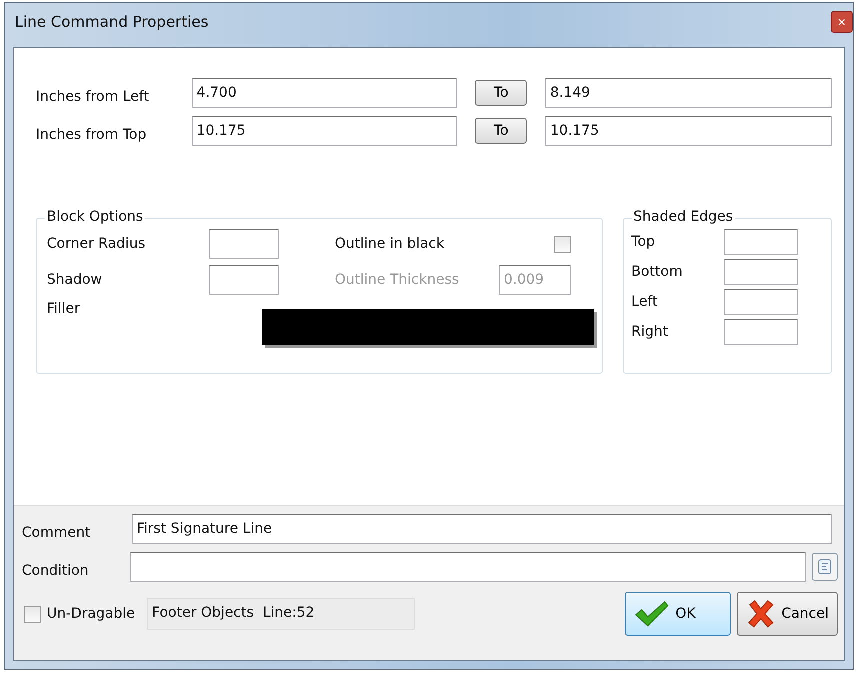 This screenshot has width=856, height=675. What do you see at coordinates (482, 529) in the screenshot?
I see `input-field: First Signature Line` at bounding box center [482, 529].